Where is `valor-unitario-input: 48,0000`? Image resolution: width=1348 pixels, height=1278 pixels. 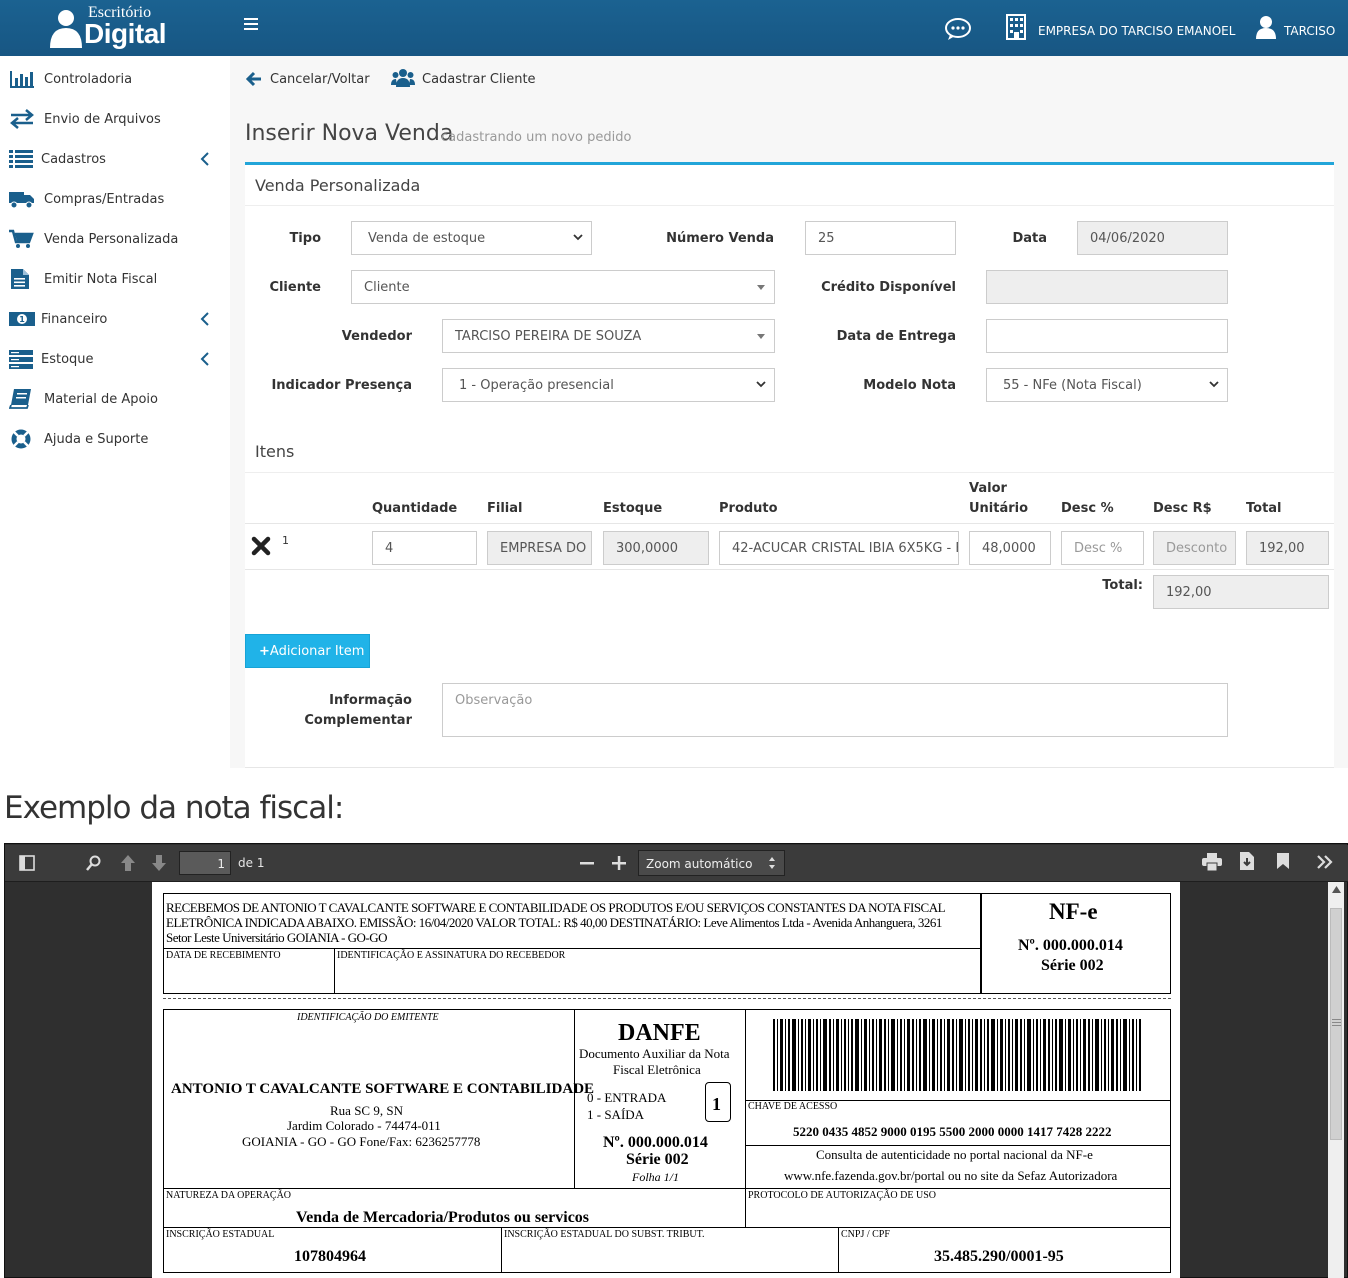
valor-unitario-input: 48,0000 is located at coordinates (1010, 548).